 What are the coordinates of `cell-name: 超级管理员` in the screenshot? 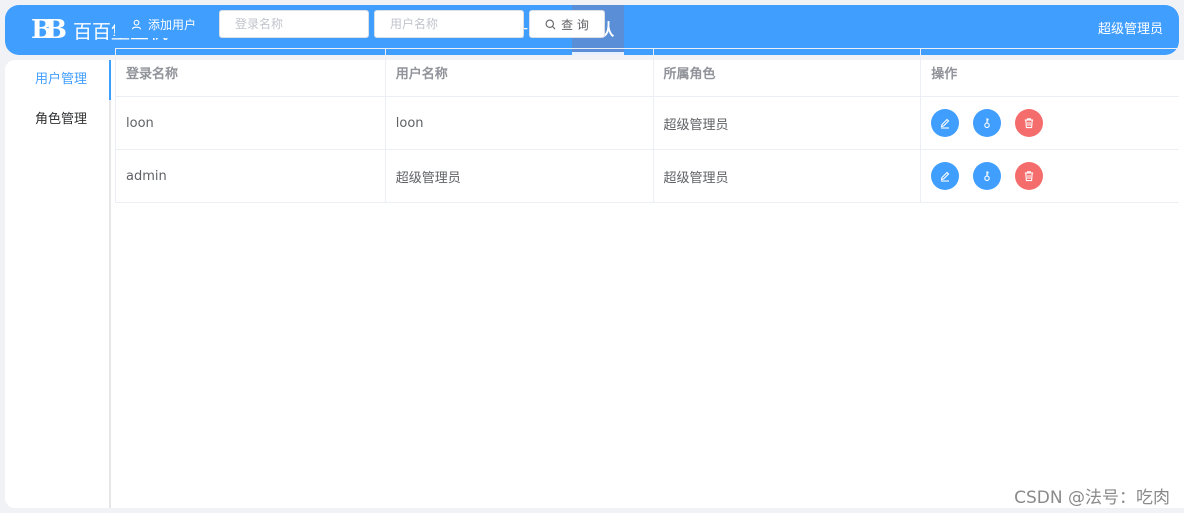 It's located at (520, 176).